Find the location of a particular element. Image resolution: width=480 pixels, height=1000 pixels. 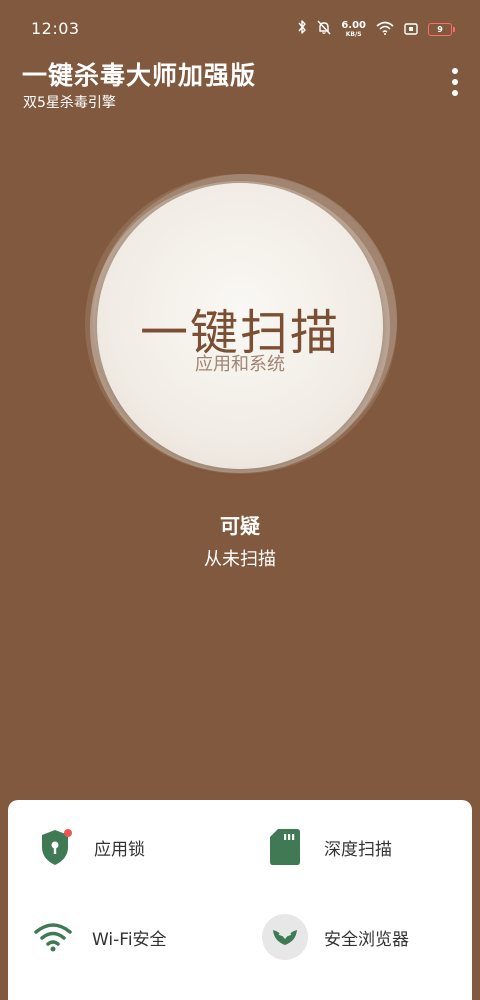

status-bar: 12:03 6.00 KB/S 9 is located at coordinates (240, 29).